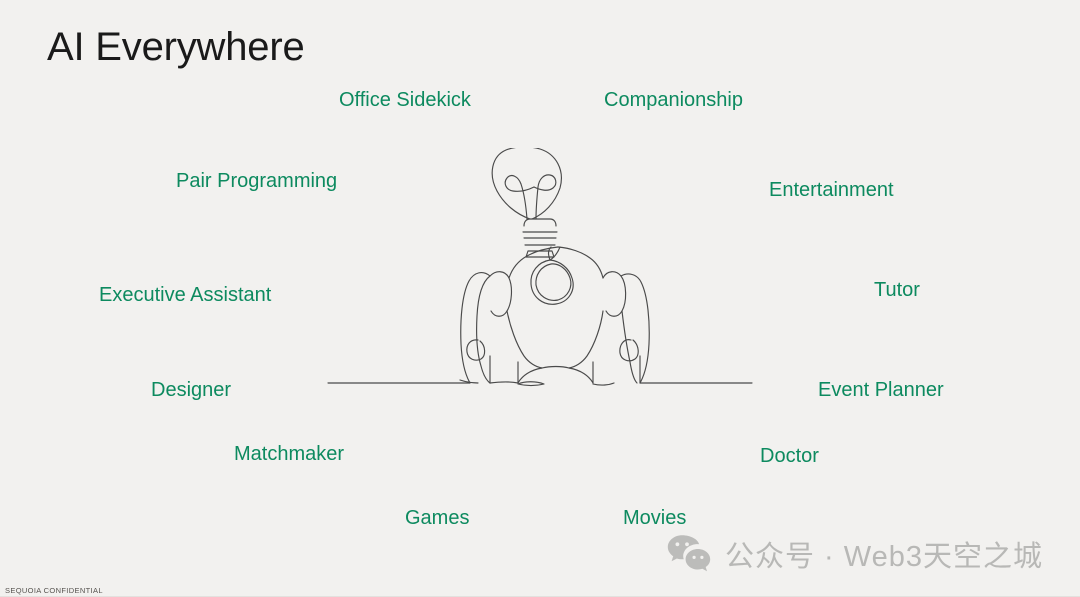  What do you see at coordinates (289, 454) in the screenshot?
I see `label-matchmaker: Matchmaker` at bounding box center [289, 454].